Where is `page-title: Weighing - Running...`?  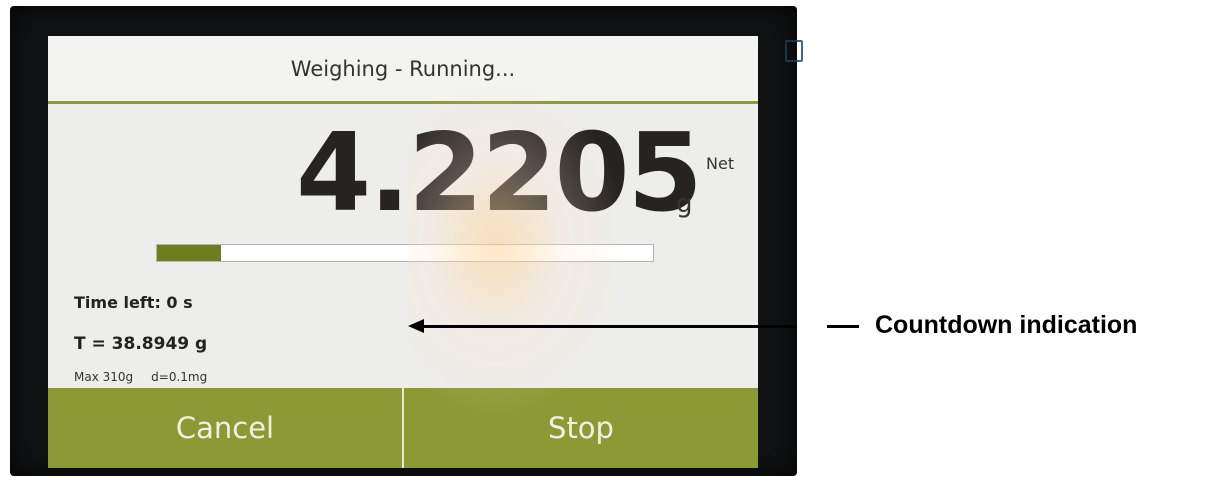 page-title: Weighing - Running... is located at coordinates (403, 68).